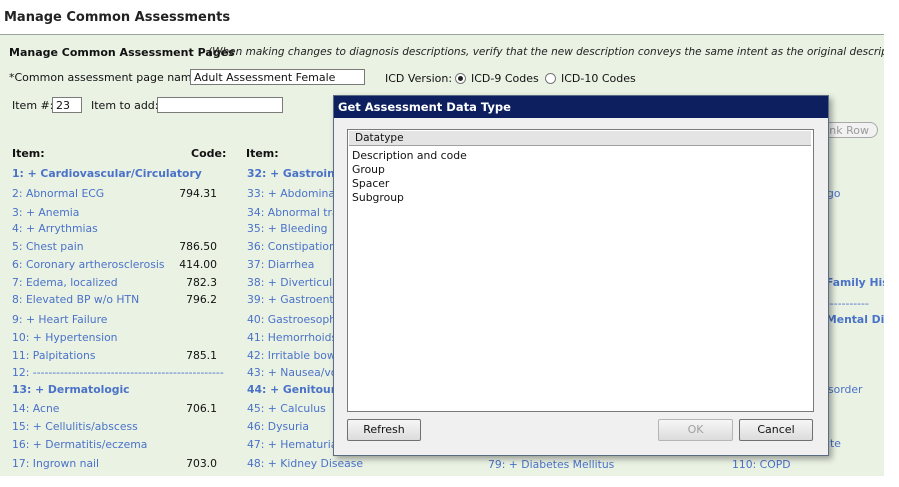  Describe the element at coordinates (53, 355) in the screenshot. I see `list-item: 11: Palpitations` at that location.